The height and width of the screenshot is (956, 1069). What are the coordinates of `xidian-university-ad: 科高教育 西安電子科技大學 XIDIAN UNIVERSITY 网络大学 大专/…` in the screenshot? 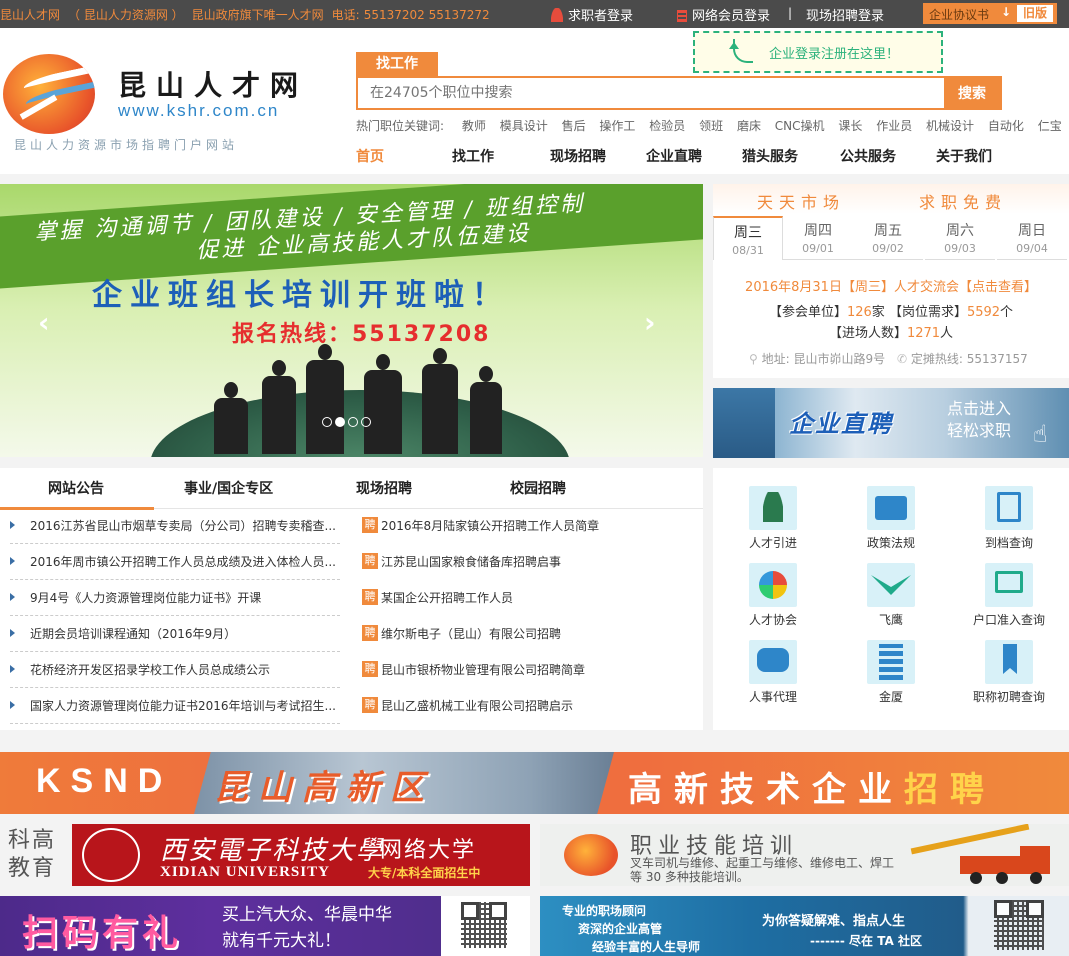 It's located at (265, 855).